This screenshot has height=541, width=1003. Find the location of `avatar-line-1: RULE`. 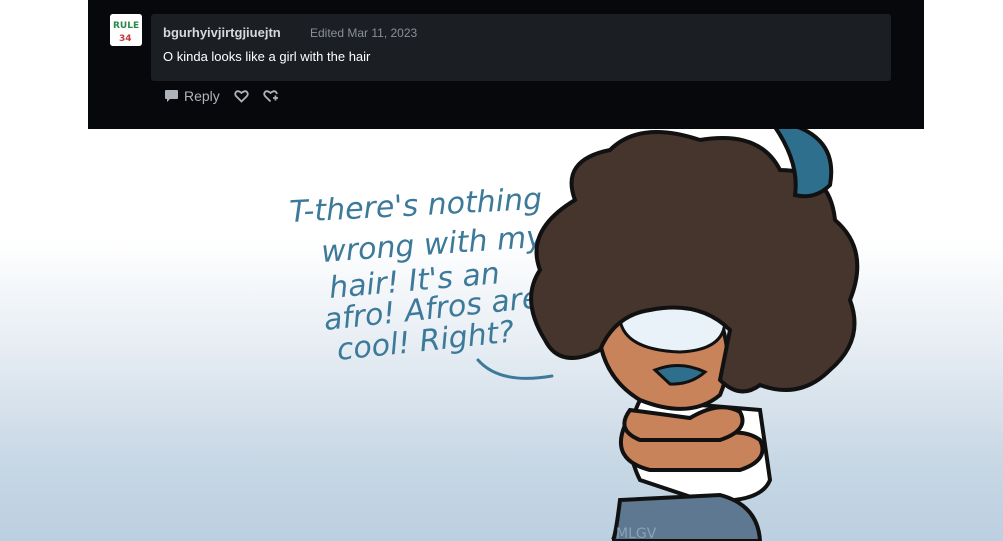

avatar-line-1: RULE is located at coordinates (126, 26).